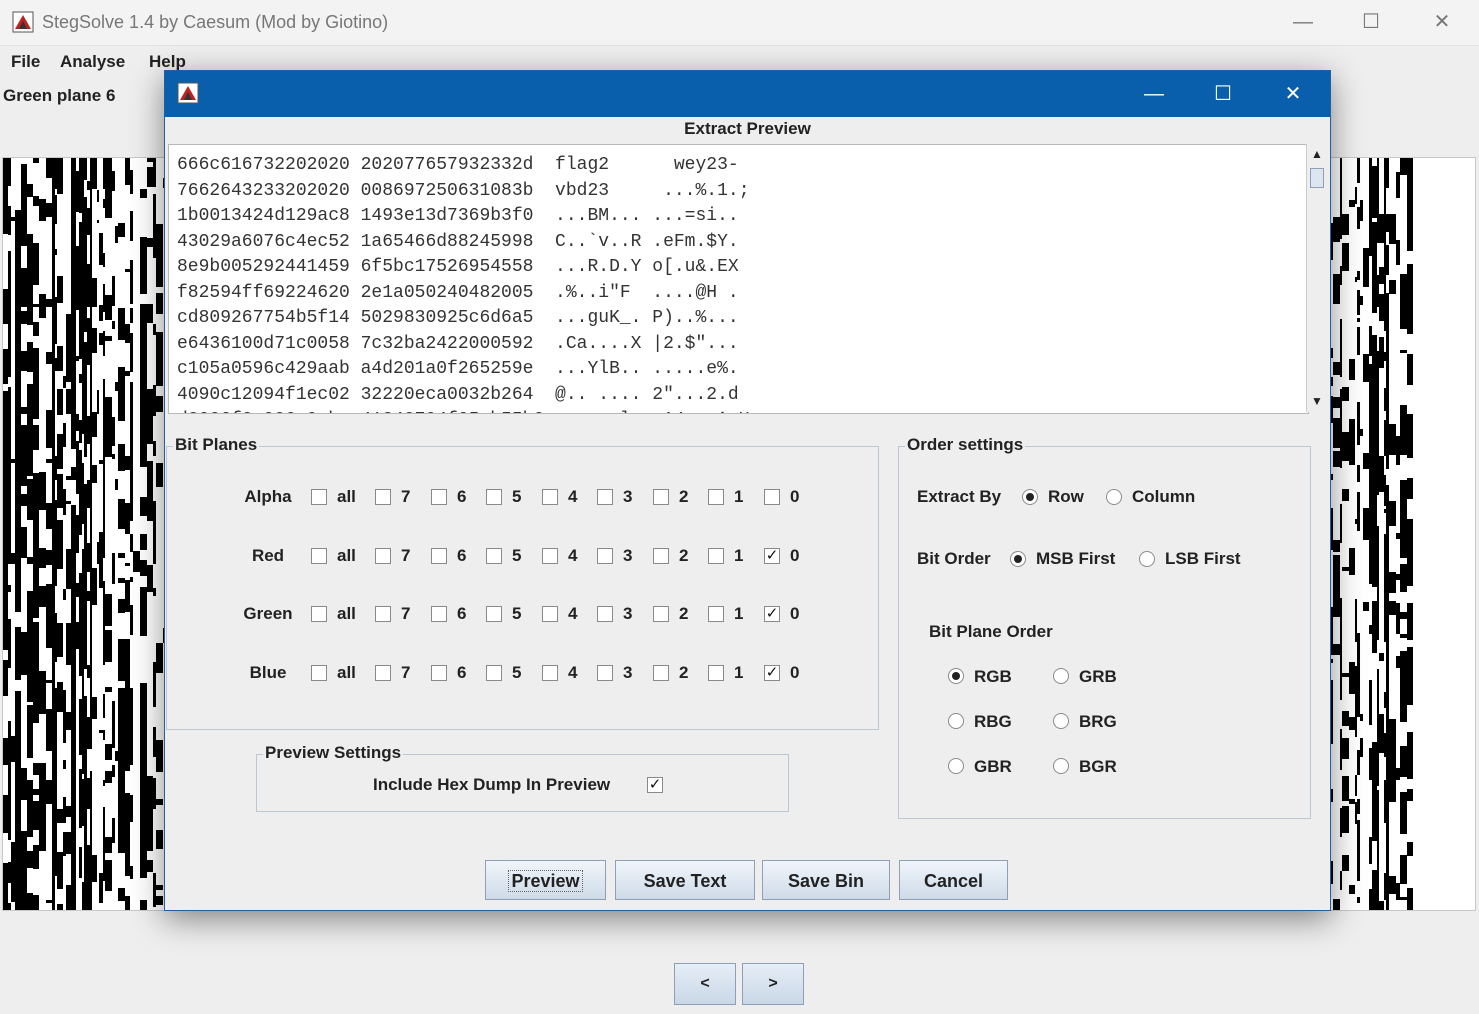  I want to click on order-gbr-label: GBR, so click(993, 767).